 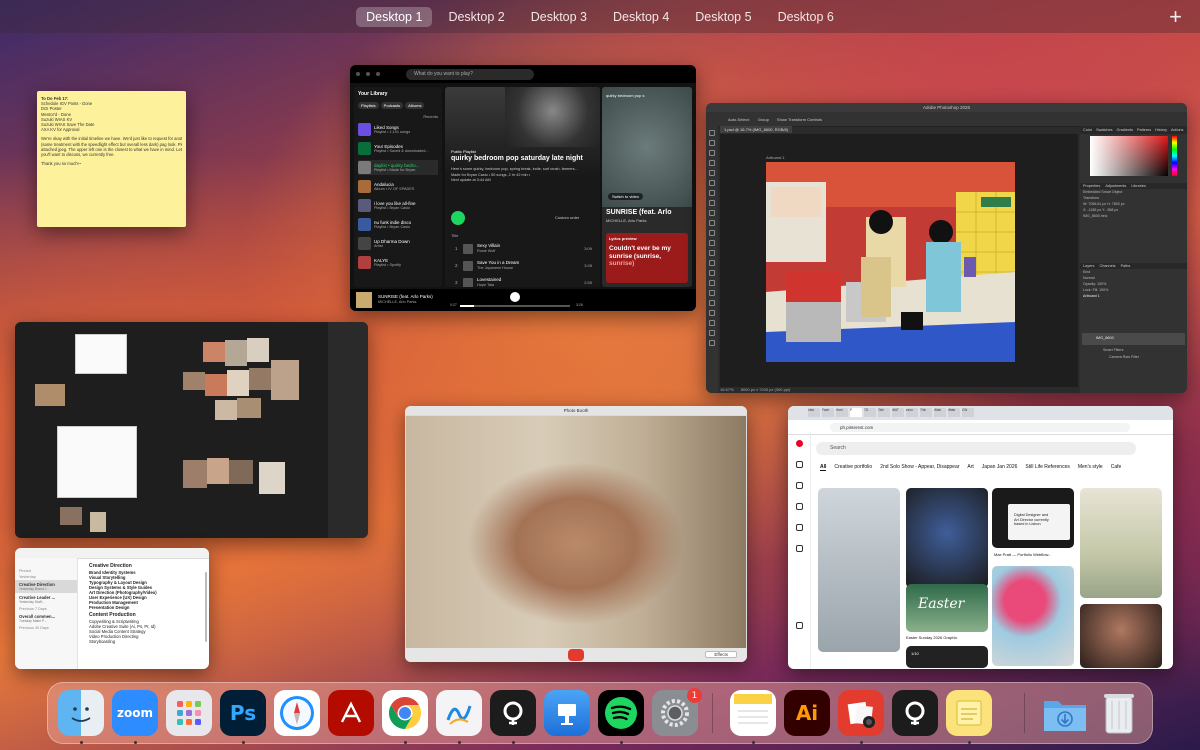 I want to click on window-close-dot, so click(x=358, y=74).